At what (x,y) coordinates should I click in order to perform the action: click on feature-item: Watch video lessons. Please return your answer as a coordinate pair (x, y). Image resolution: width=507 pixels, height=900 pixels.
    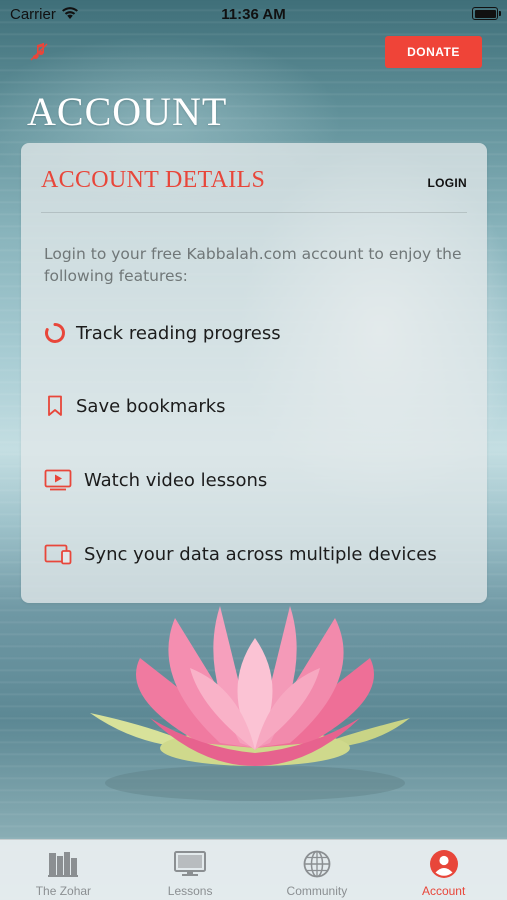
    Looking at the image, I should click on (155, 480).